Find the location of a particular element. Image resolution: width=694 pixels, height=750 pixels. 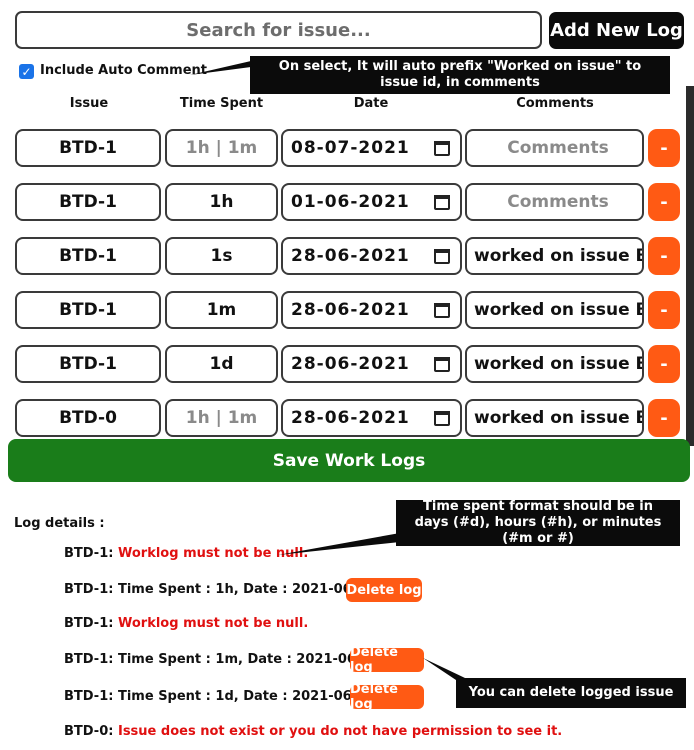

include-auto-comment-checkbox: ✓ is located at coordinates (26, 71).